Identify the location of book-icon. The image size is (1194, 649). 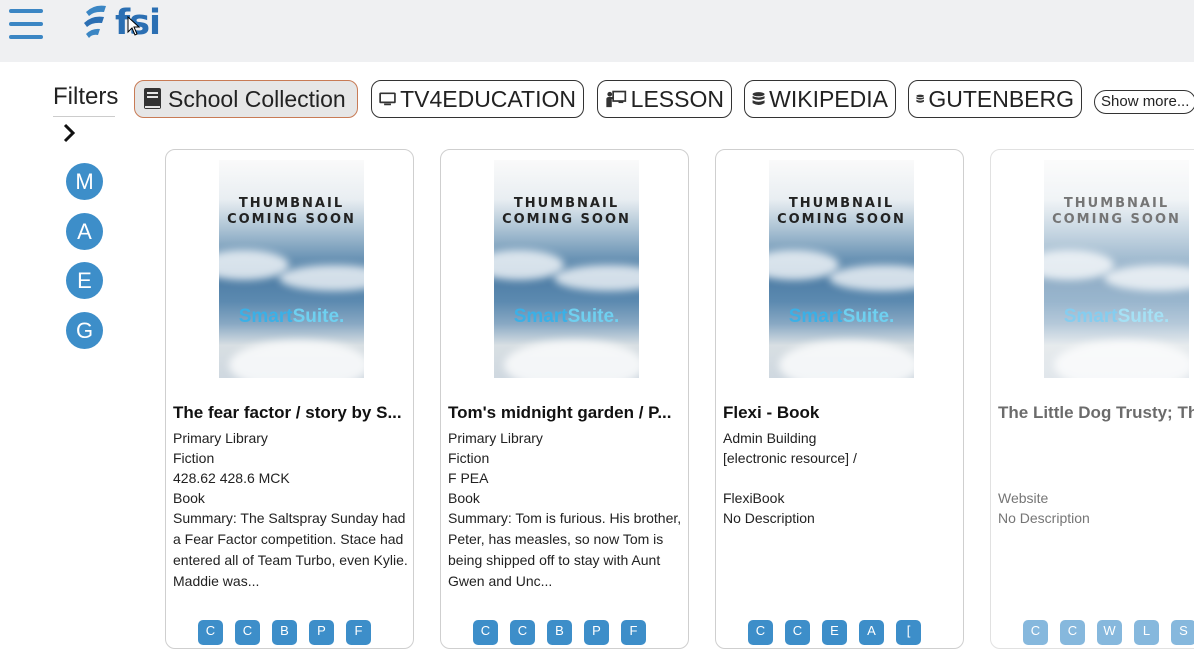
(152, 98).